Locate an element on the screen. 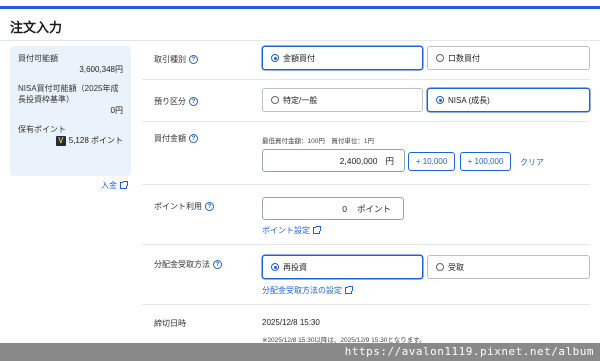  account-type-option-nisa: NISA (成長) is located at coordinates (508, 100).